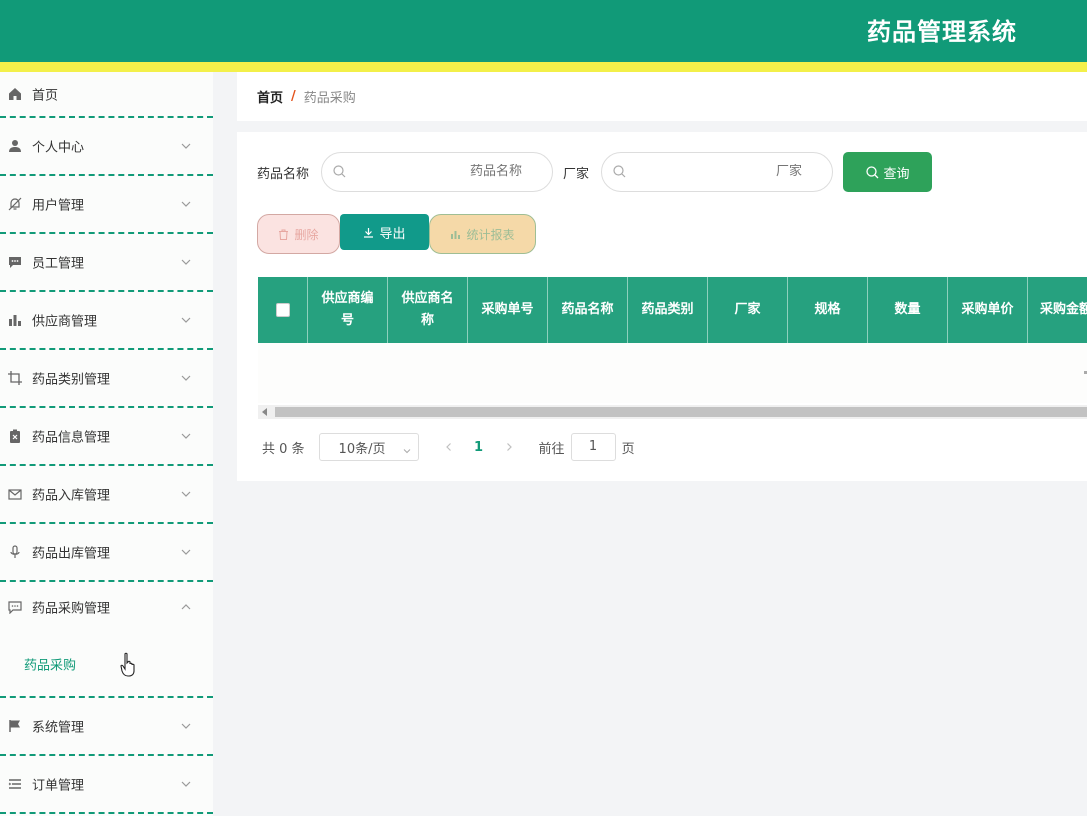 Image resolution: width=1087 pixels, height=816 pixels. I want to click on sidebar-item-label: 个人中心, so click(58, 148).